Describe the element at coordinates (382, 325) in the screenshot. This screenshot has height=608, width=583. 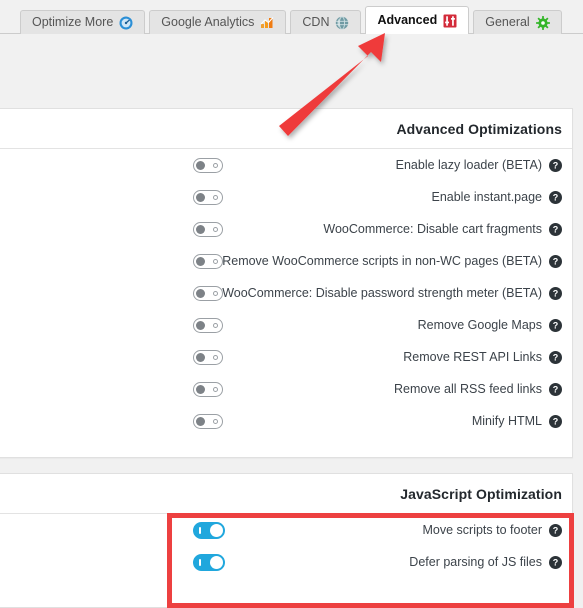
I see `label-cell: Remove Google Maps?` at that location.